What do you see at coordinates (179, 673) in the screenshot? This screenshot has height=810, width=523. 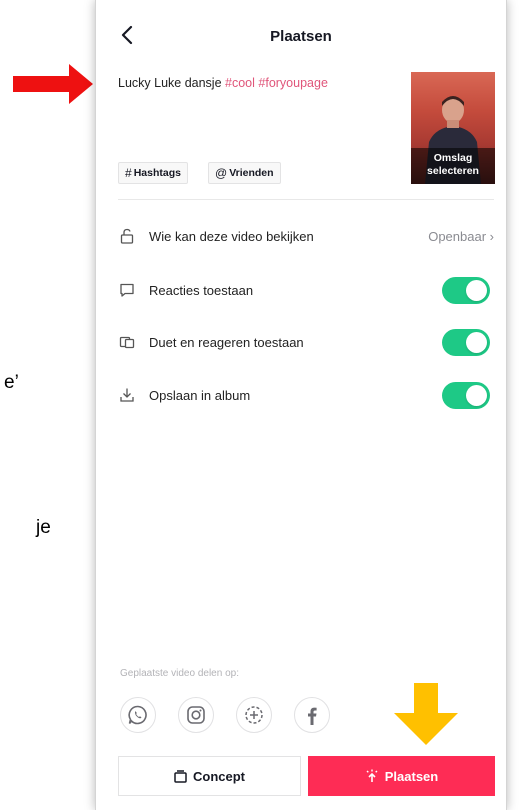 I see `share-label: Geplaatste video delen op:` at bounding box center [179, 673].